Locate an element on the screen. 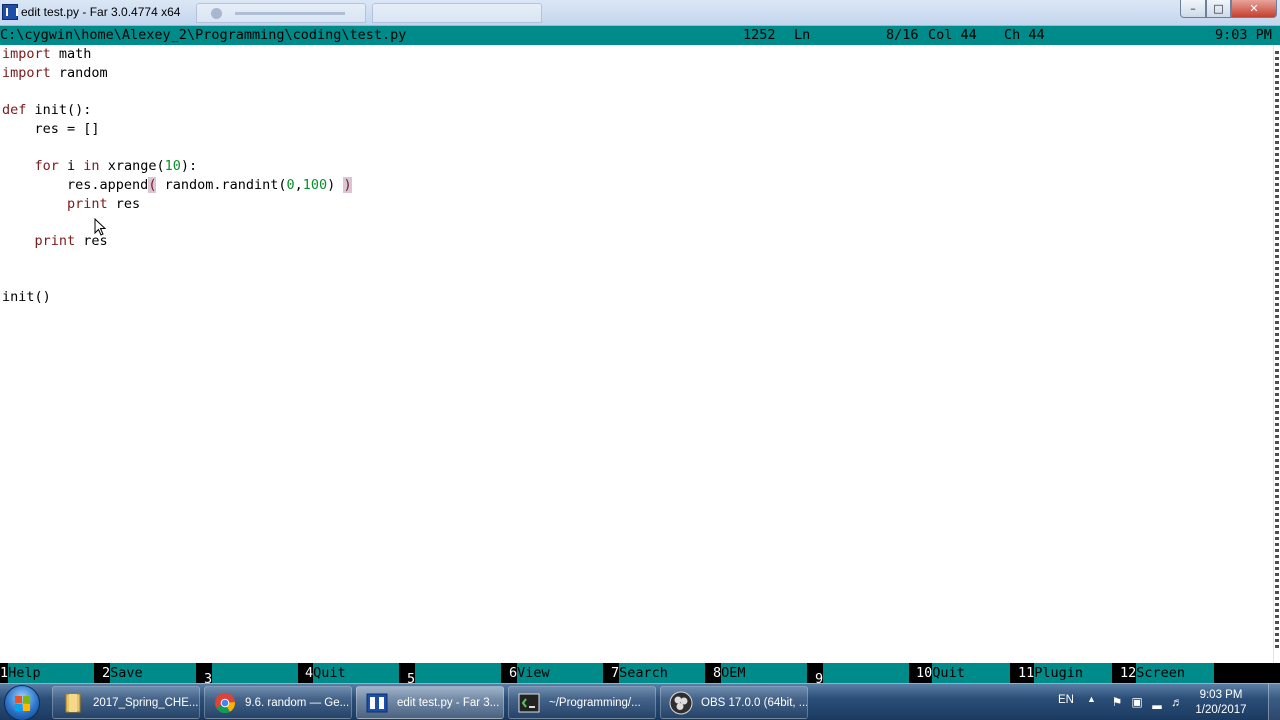  language-indicator: EN is located at coordinates (1066, 700).